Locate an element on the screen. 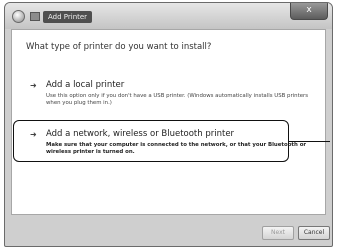  window-title: Add Printer is located at coordinates (68, 17).